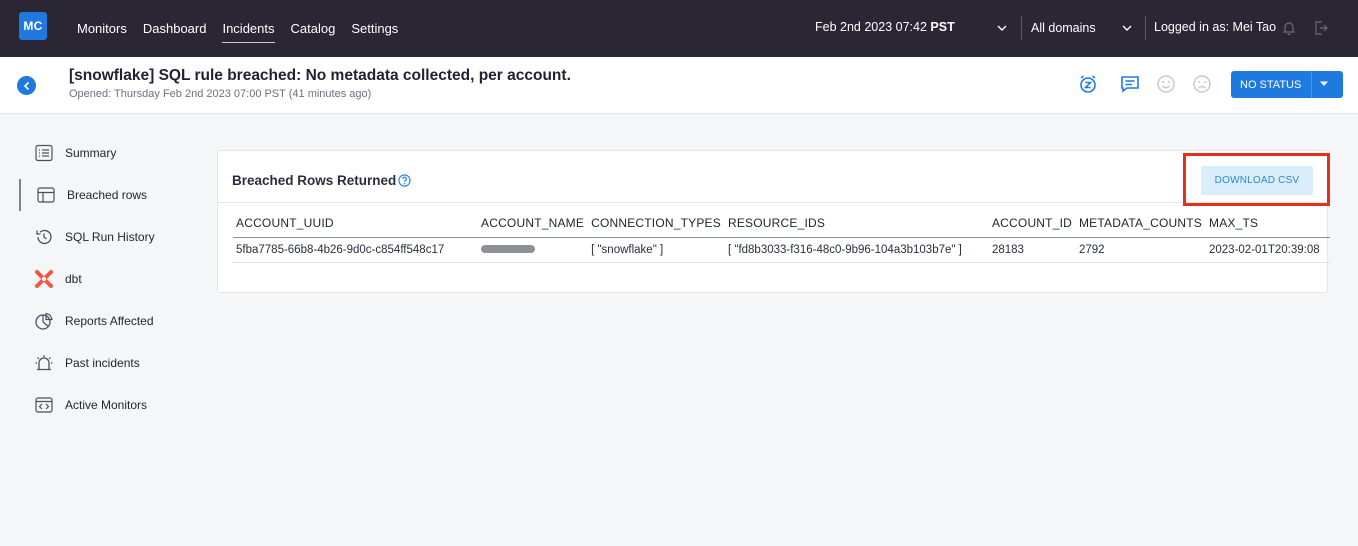 This screenshot has height=546, width=1358. I want to click on sidebar-item-label: Active Monitors, so click(106, 405).